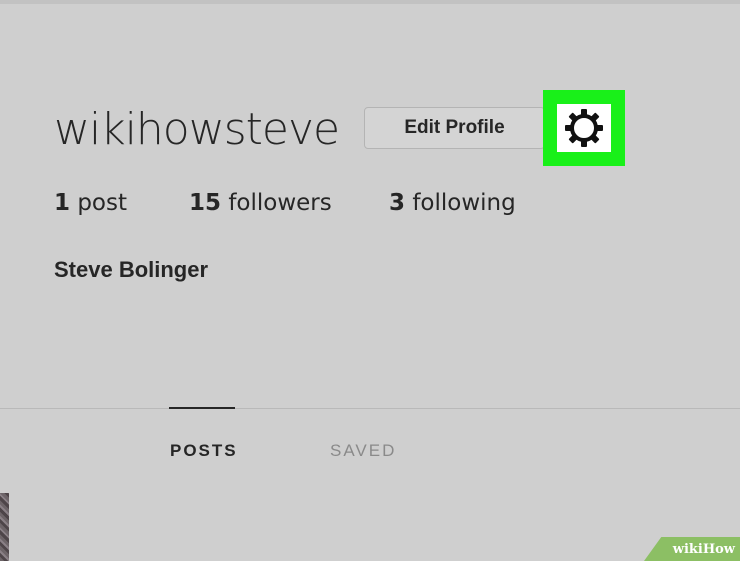 The image size is (740, 561). I want to click on watermark-wiki: wiki, so click(687, 549).